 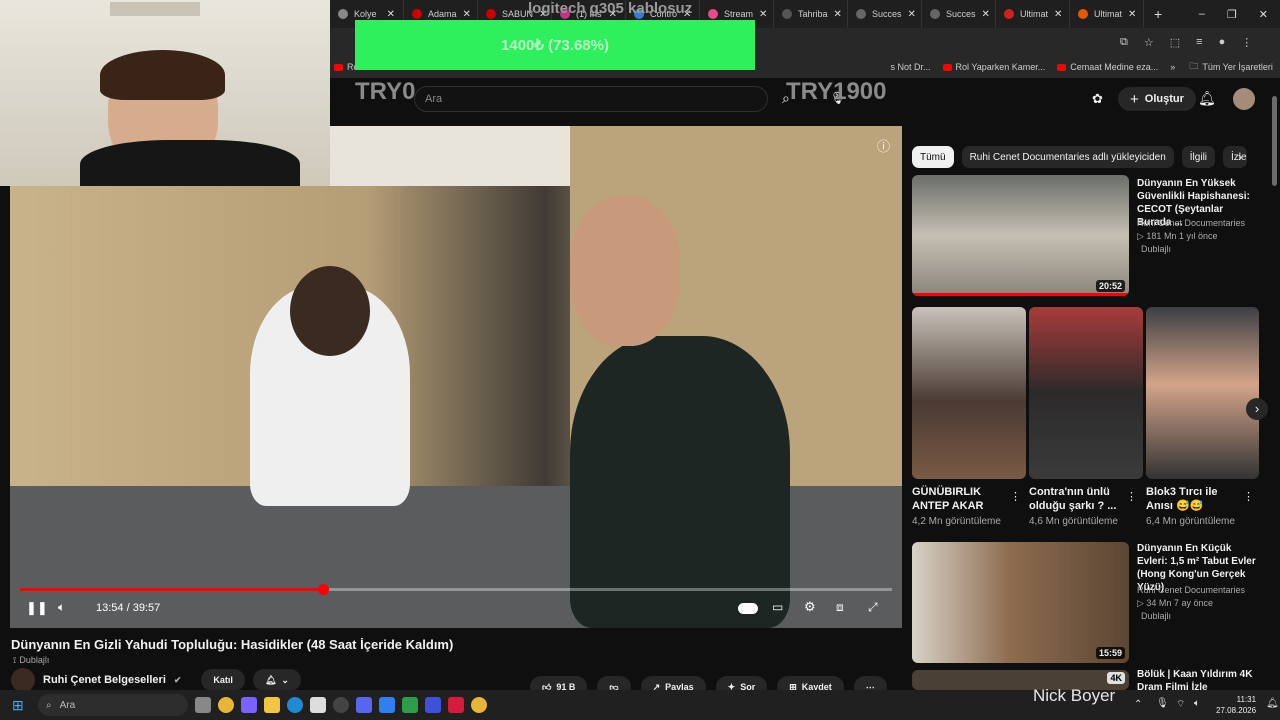 What do you see at coordinates (1236, 705) in the screenshot?
I see `system-clock: 11:31 27.08.2026` at bounding box center [1236, 705].